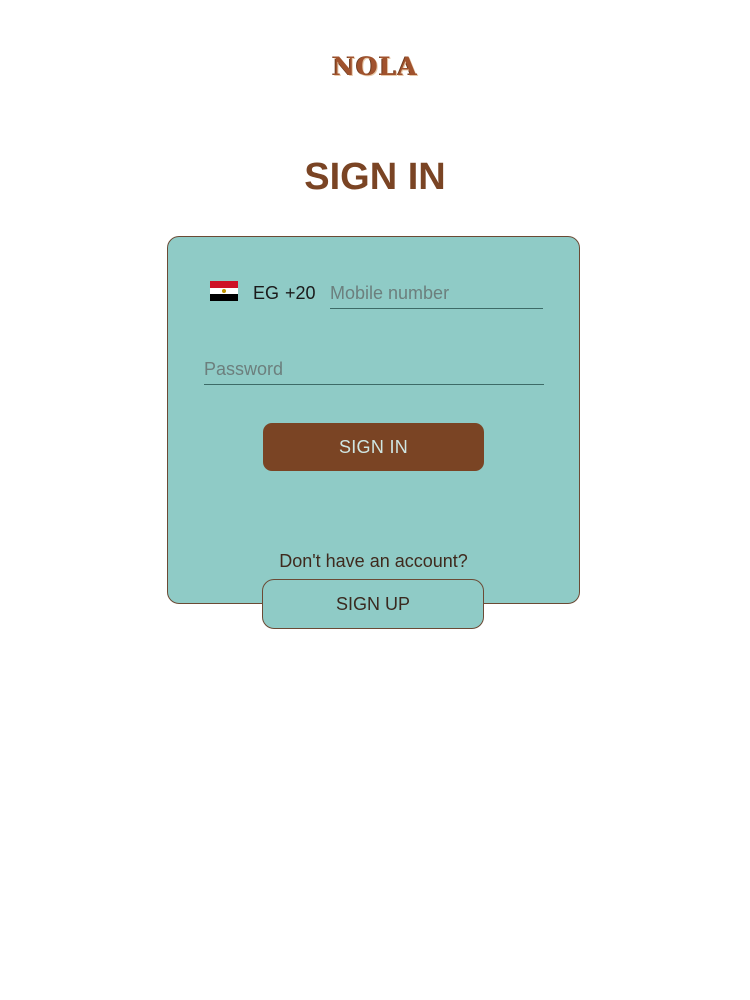 The height and width of the screenshot is (1000, 750). I want to click on egypt-flag-icon, so click(224, 291).